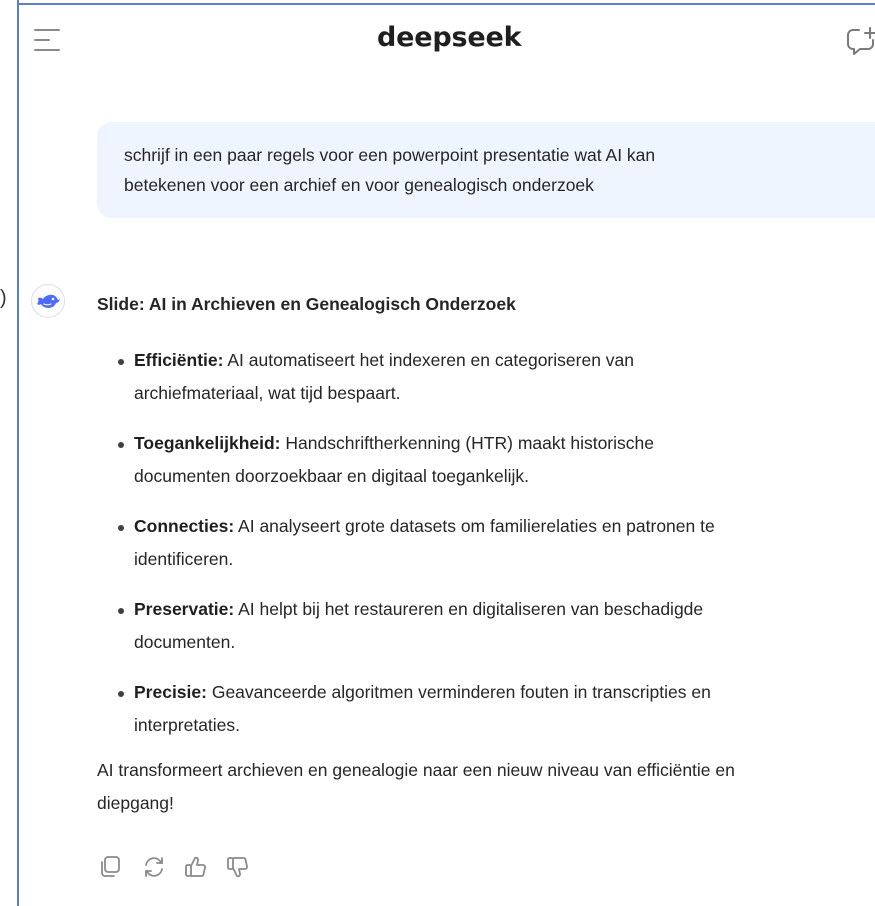  I want to click on deepseek-logo: deepseek, so click(449, 38).